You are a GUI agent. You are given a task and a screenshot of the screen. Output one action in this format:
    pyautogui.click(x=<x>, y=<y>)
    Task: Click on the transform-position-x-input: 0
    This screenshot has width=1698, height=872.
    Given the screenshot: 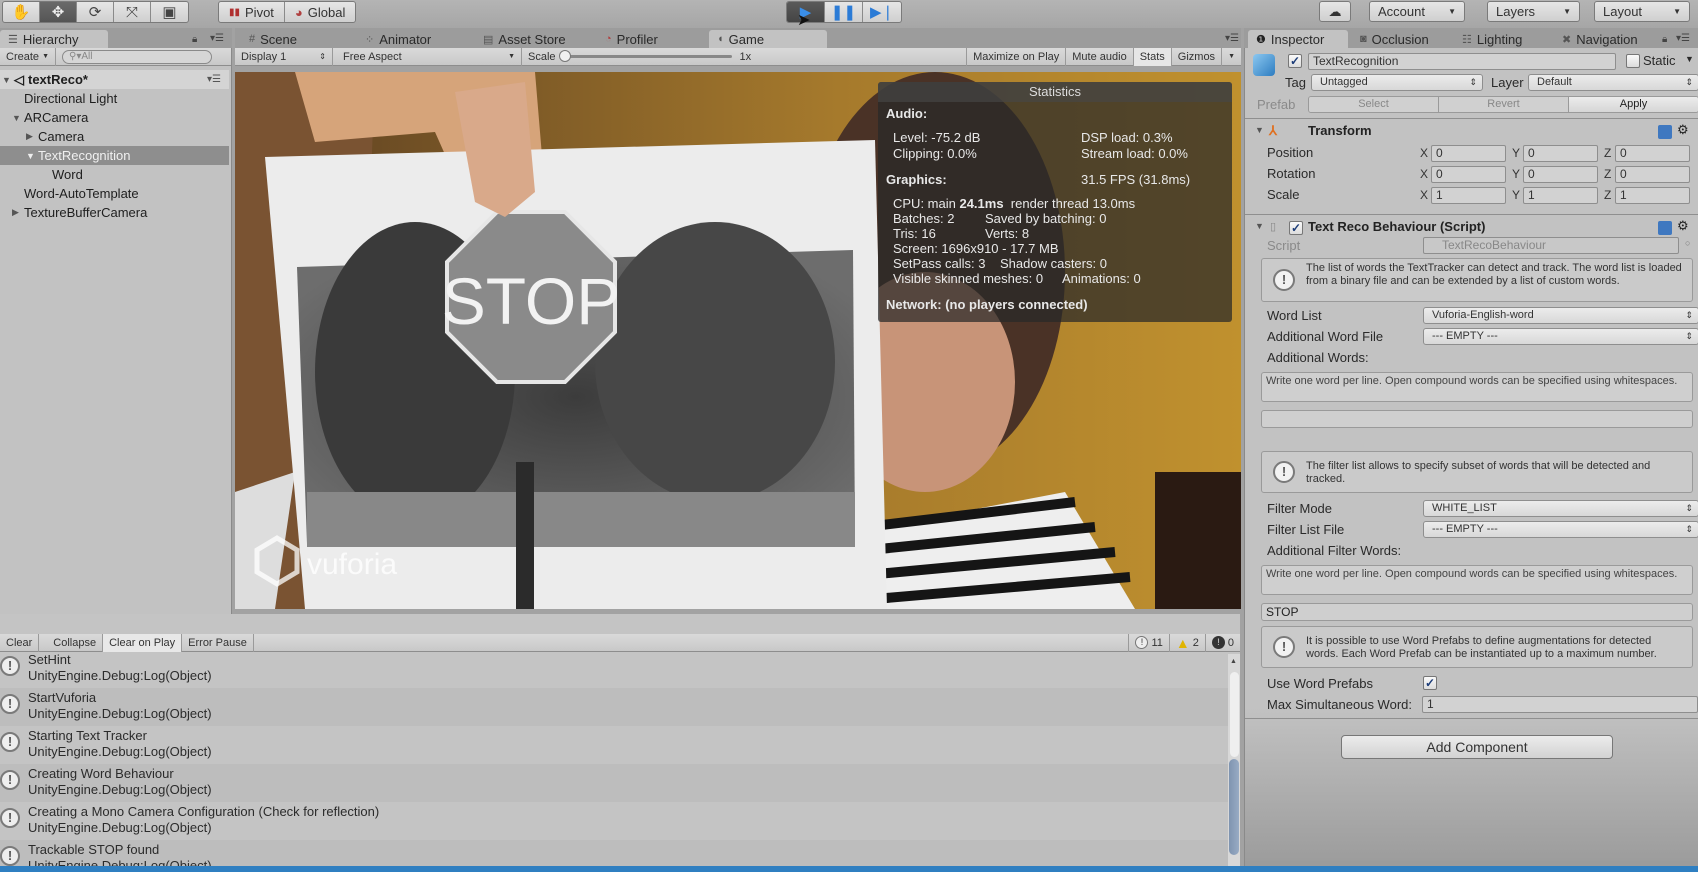 What is the action you would take?
    pyautogui.click(x=1468, y=153)
    